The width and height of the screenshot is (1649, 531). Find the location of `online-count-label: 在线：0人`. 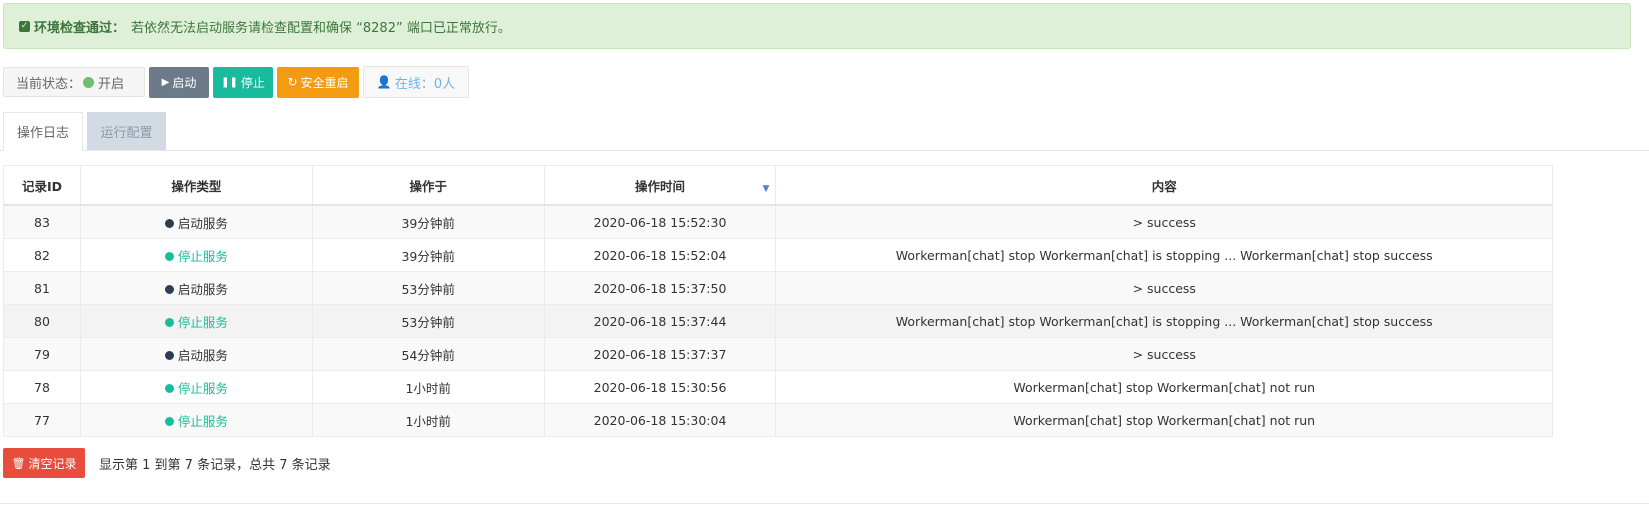

online-count-label: 在线：0人 is located at coordinates (425, 84).